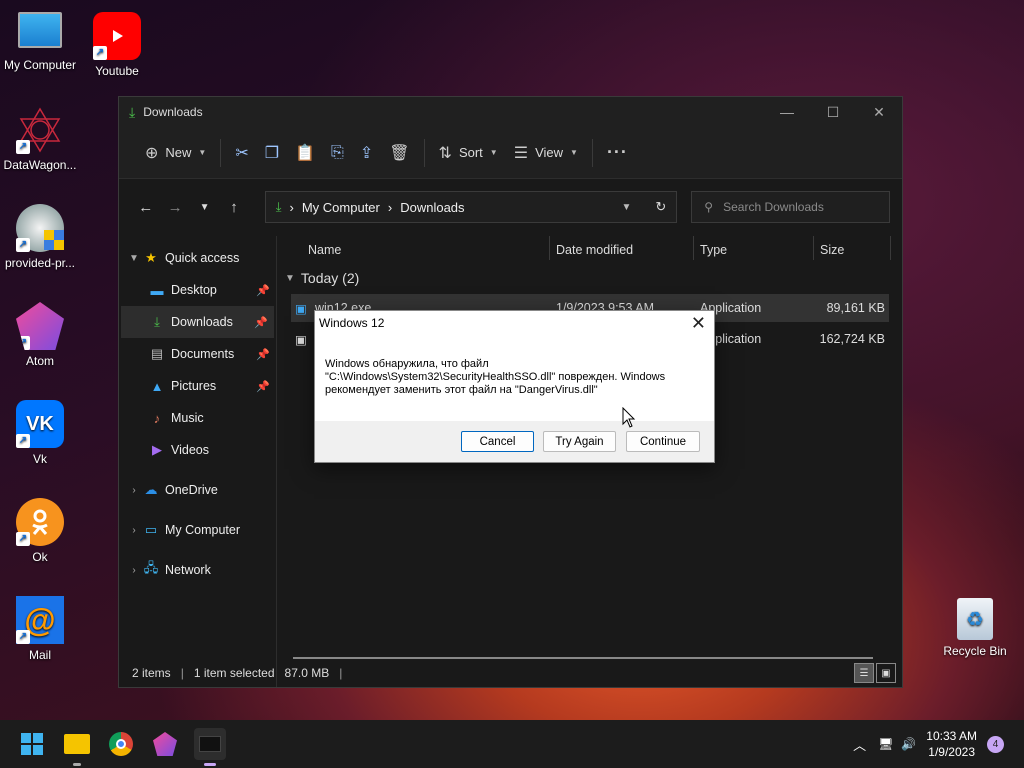 The height and width of the screenshot is (768, 1024). I want to click on breadcrumb-downloads: Downloads, so click(432, 207).